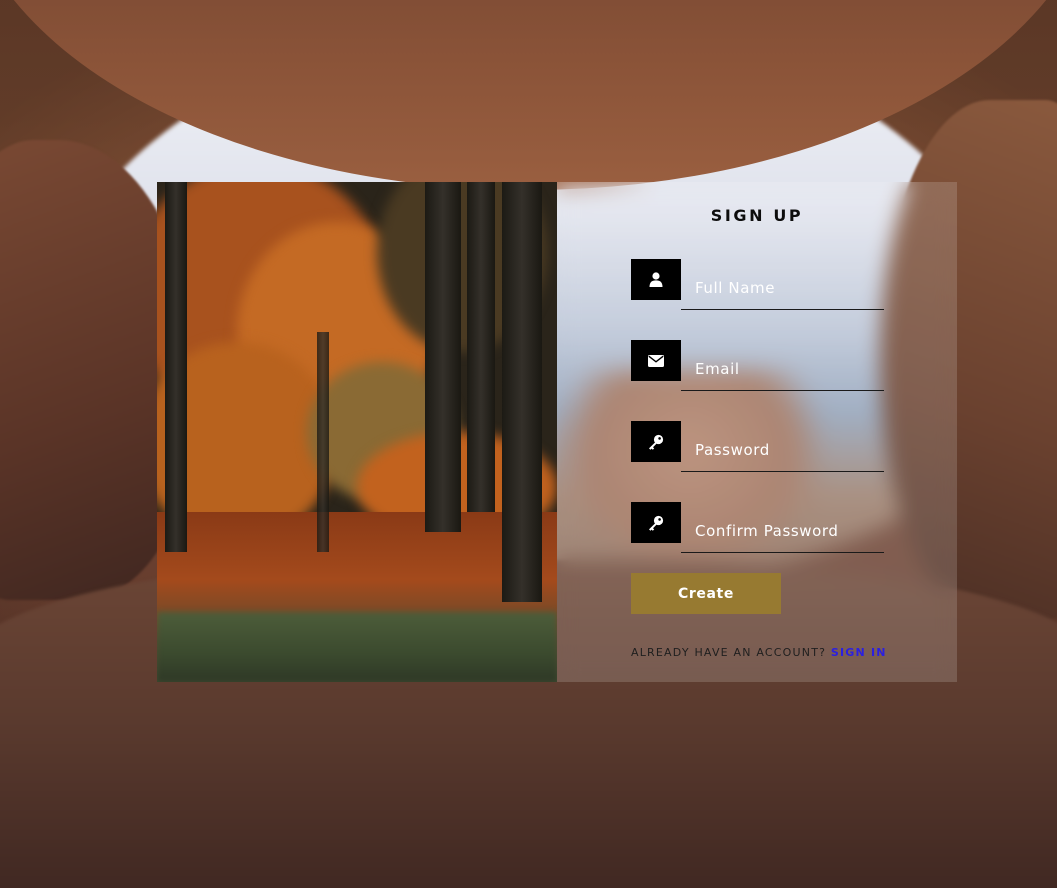 The height and width of the screenshot is (888, 1057). What do you see at coordinates (782, 527) in the screenshot?
I see `confirm-password-input` at bounding box center [782, 527].